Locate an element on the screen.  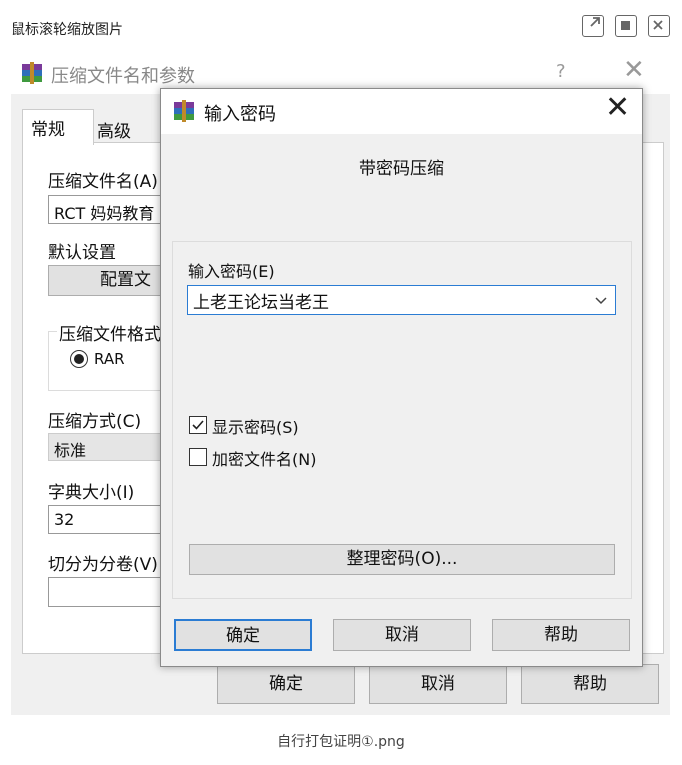
help-icon: ? is located at coordinates (561, 71).